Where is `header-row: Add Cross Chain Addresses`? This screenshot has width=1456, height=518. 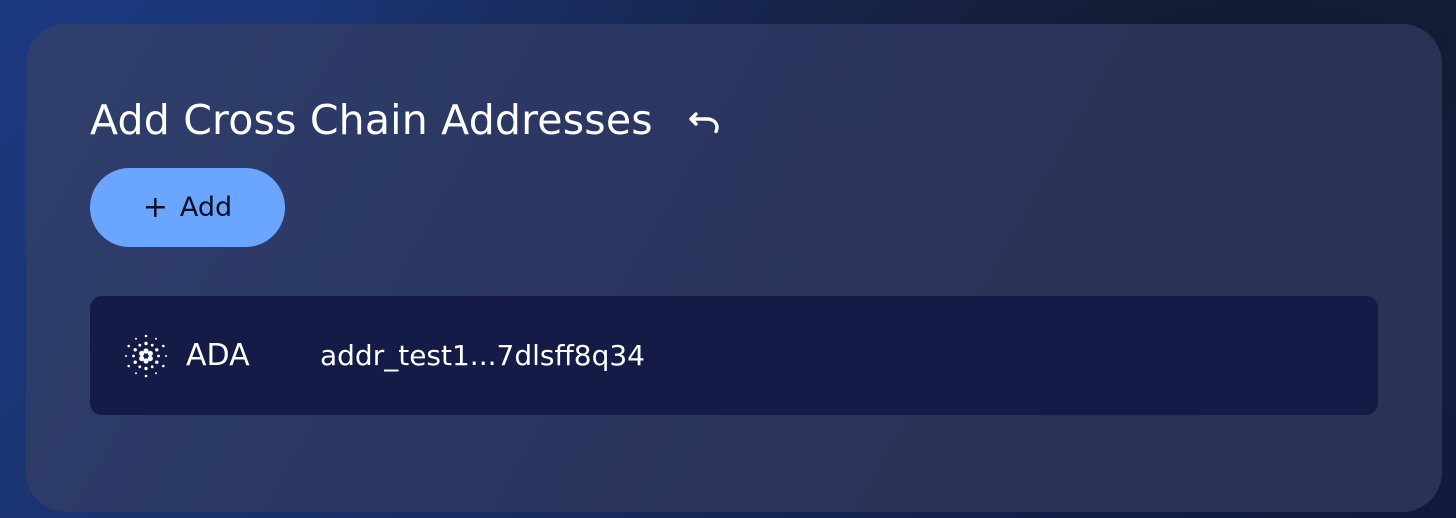
header-row: Add Cross Chain Addresses is located at coordinates (408, 120).